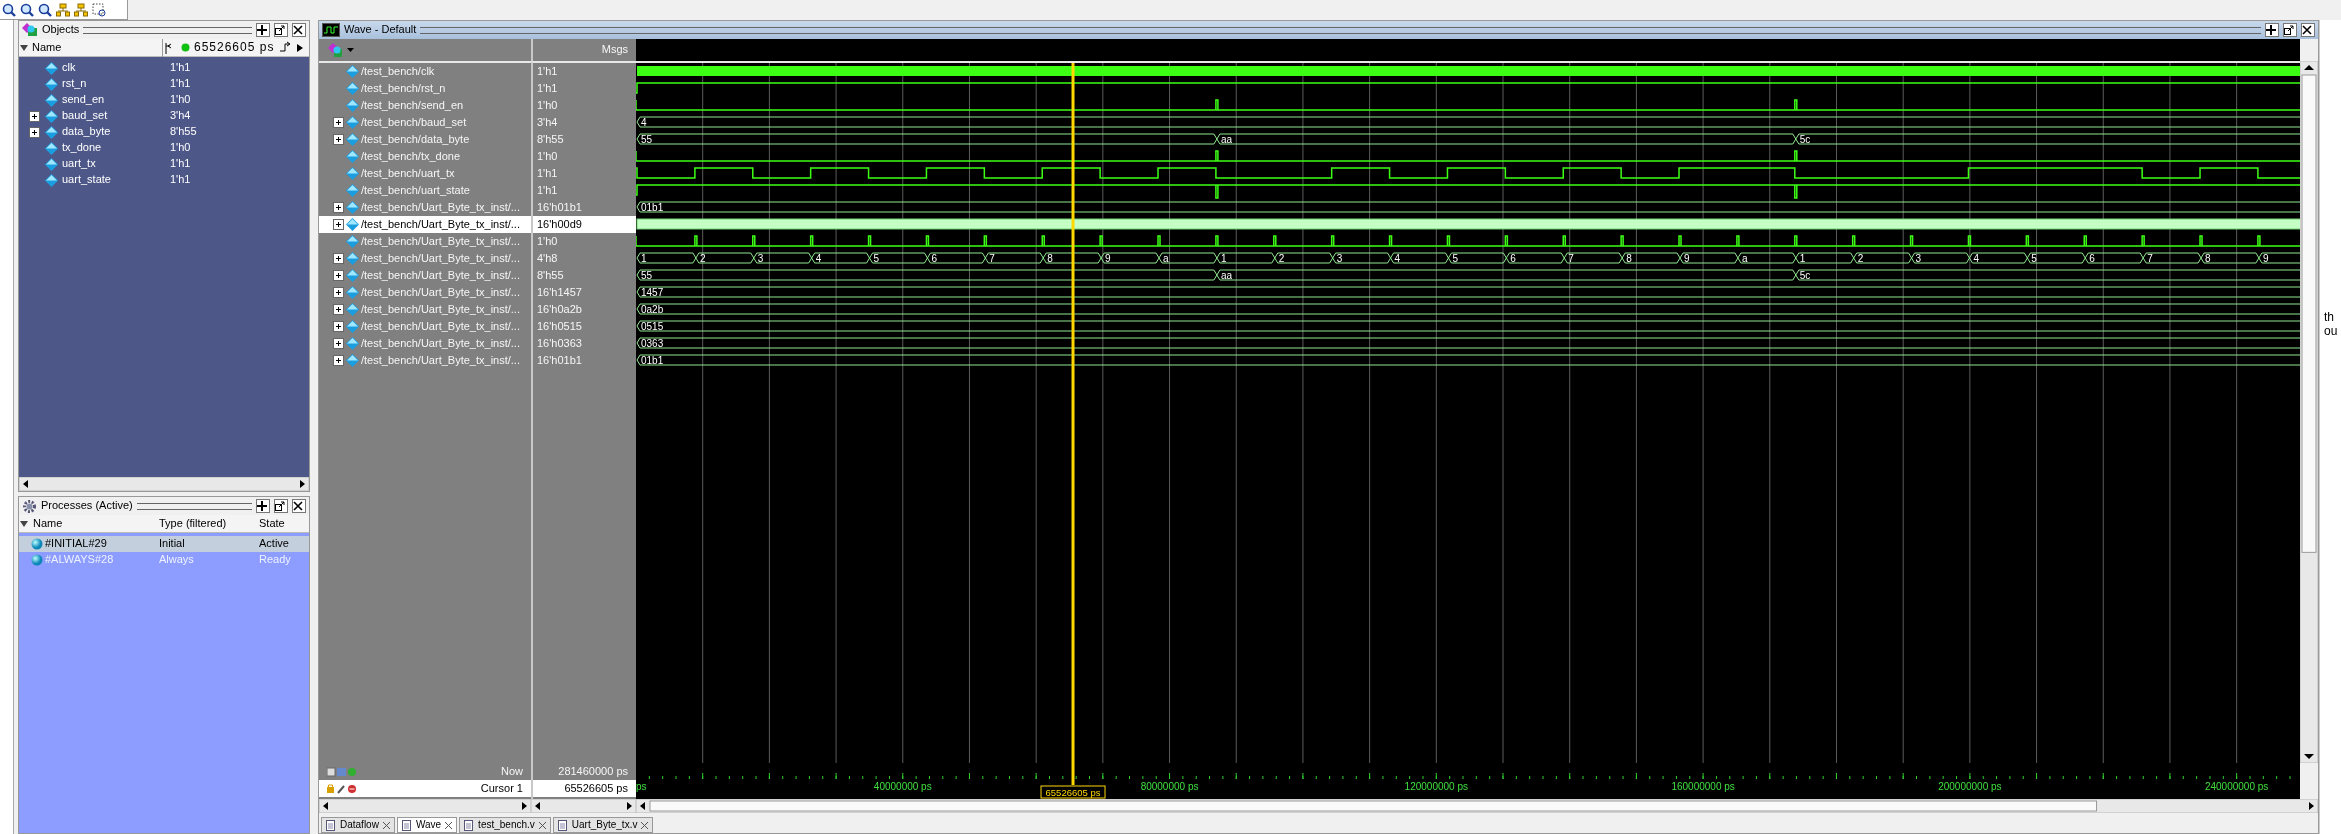  Describe the element at coordinates (342, 788) in the screenshot. I see `cursor-tools-icons` at that location.